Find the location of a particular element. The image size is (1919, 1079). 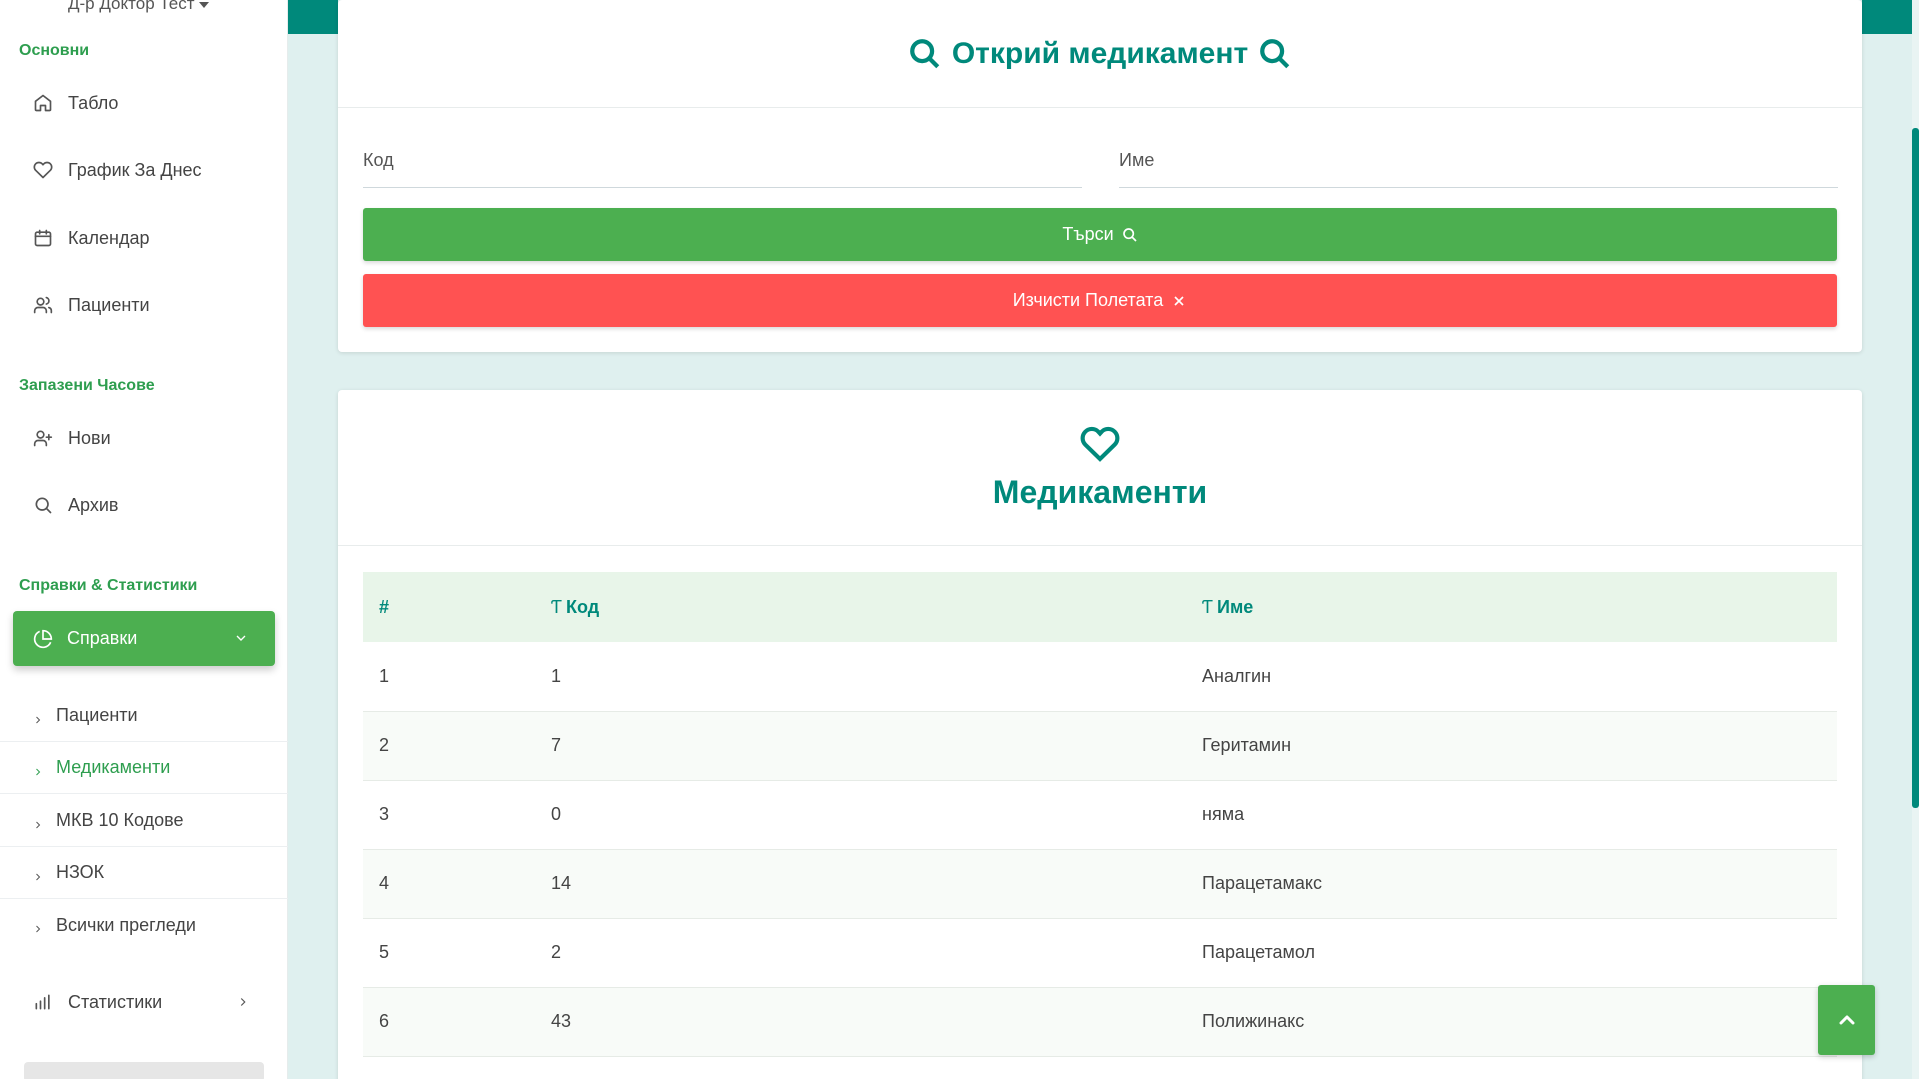

sidebar-item-new: Нови is located at coordinates (71, 438).